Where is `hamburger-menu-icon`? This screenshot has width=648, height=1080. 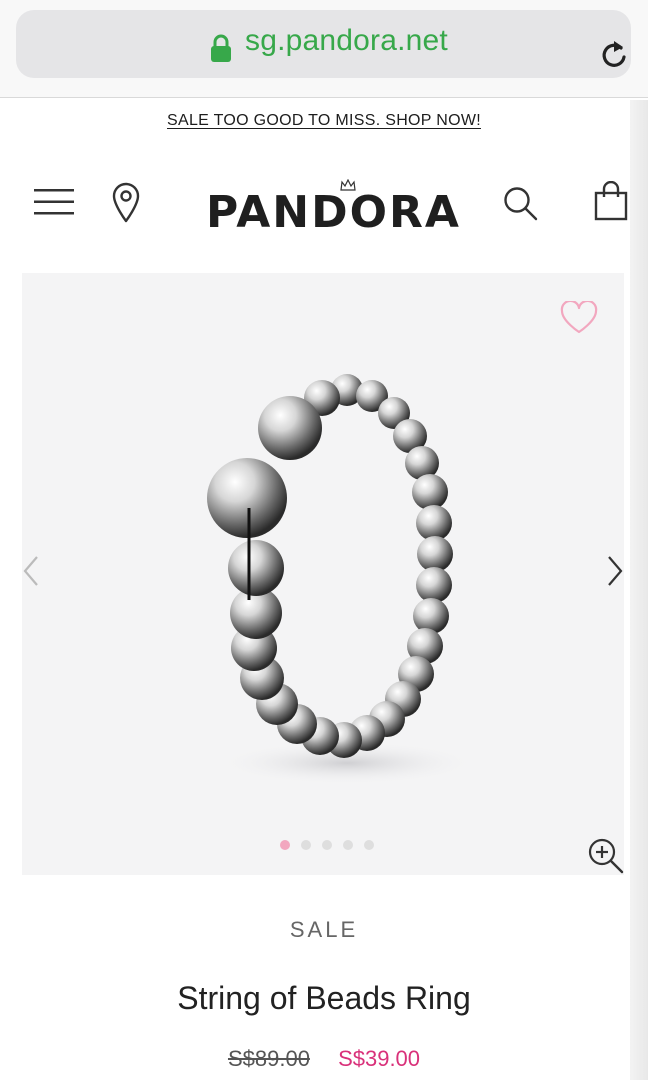 hamburger-menu-icon is located at coordinates (54, 202).